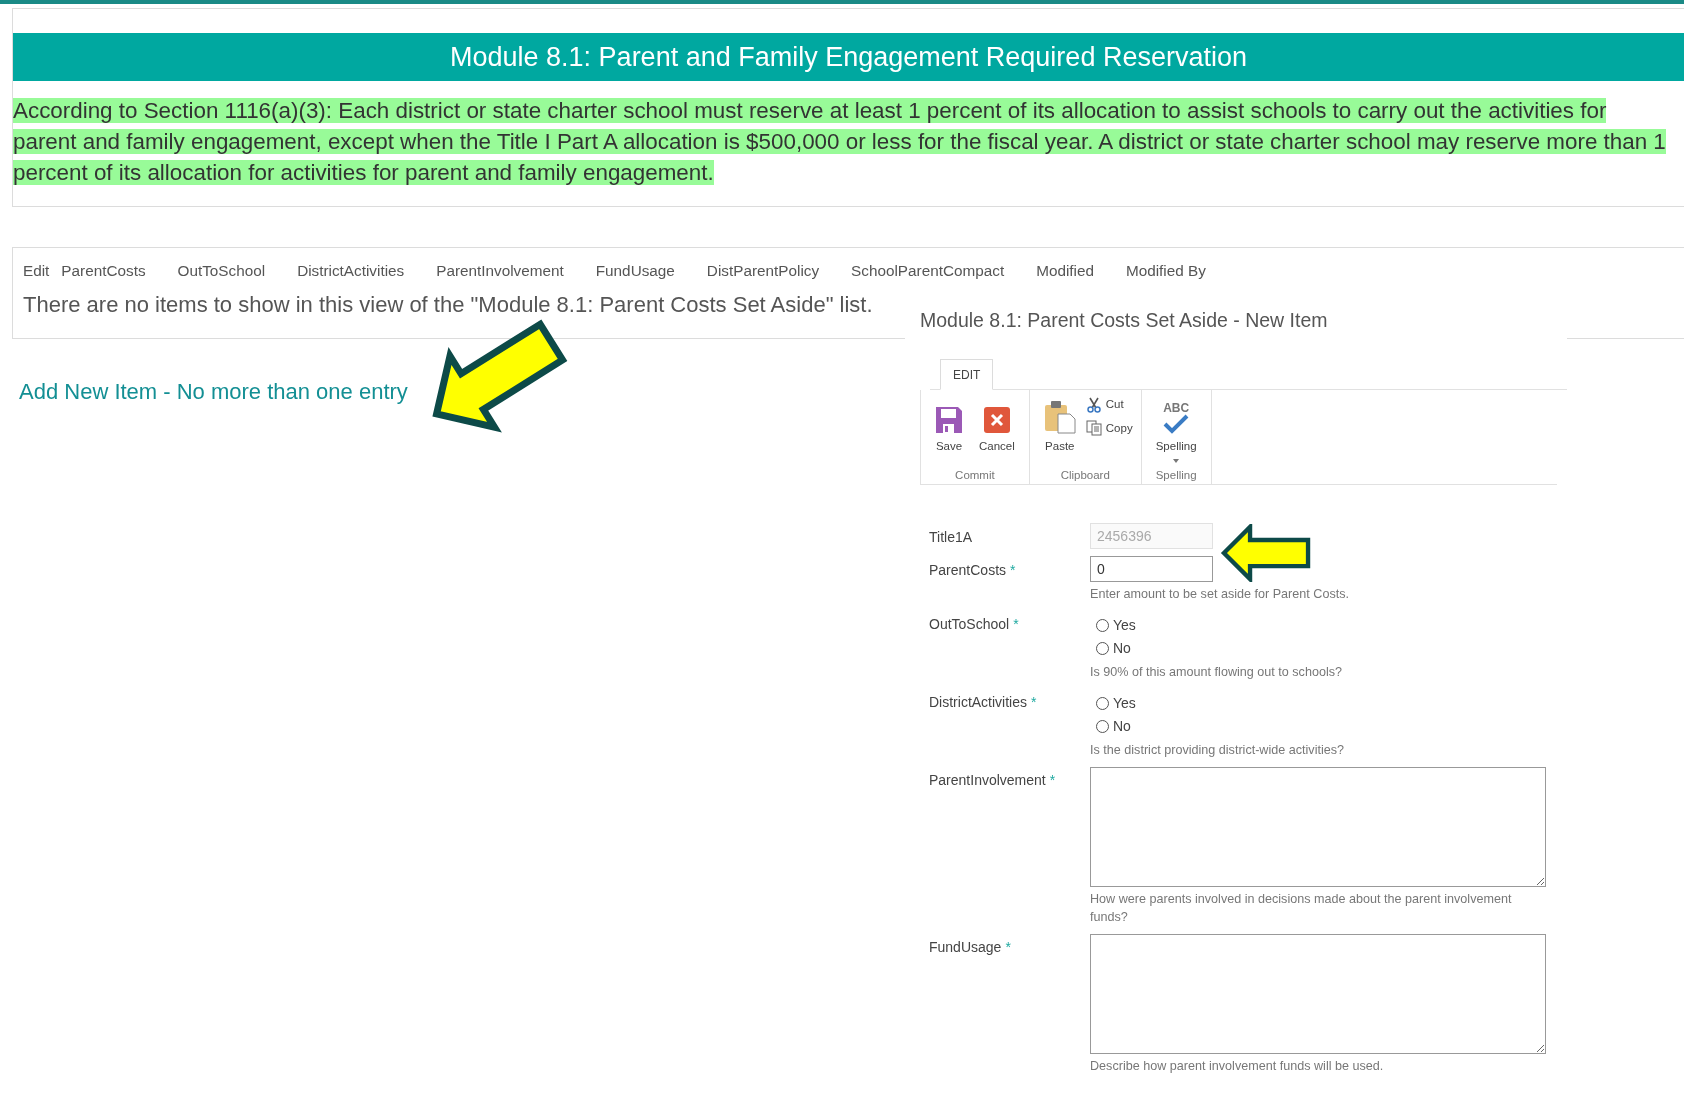  What do you see at coordinates (221, 271) in the screenshot?
I see `column-header: OutToSchool` at bounding box center [221, 271].